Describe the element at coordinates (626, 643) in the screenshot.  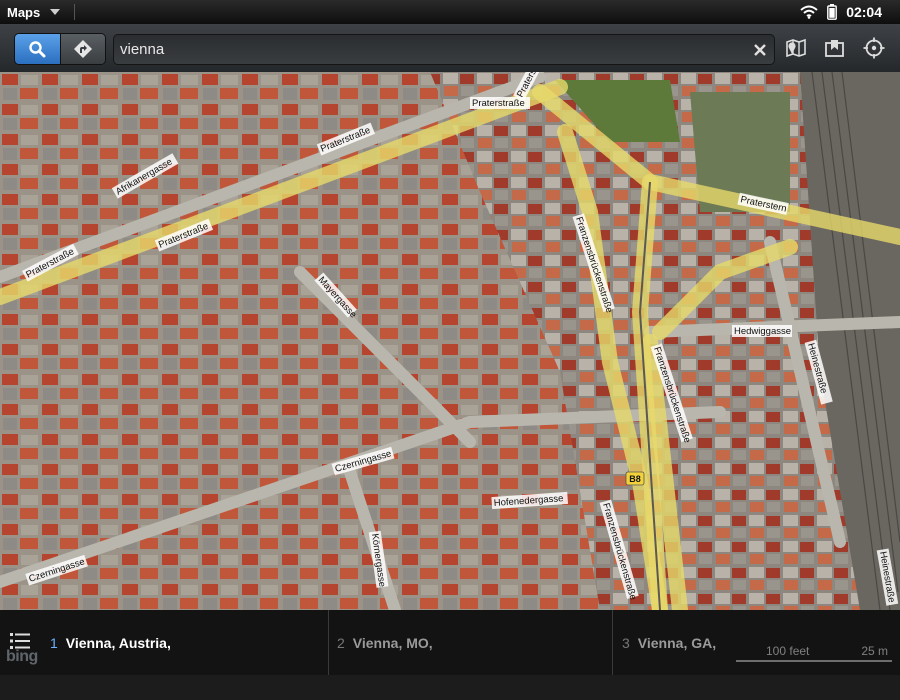
I see `result-number: 3` at that location.